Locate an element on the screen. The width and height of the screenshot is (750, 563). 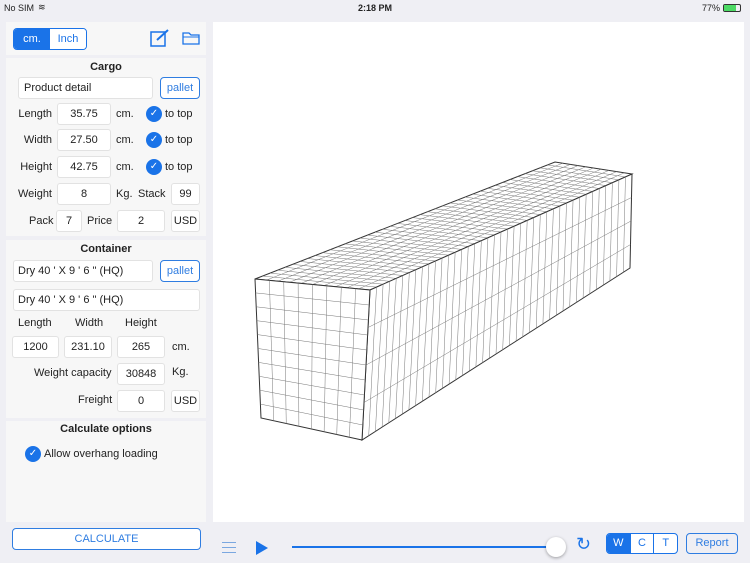
refresh-icon: ↻ is located at coordinates (583, 544).